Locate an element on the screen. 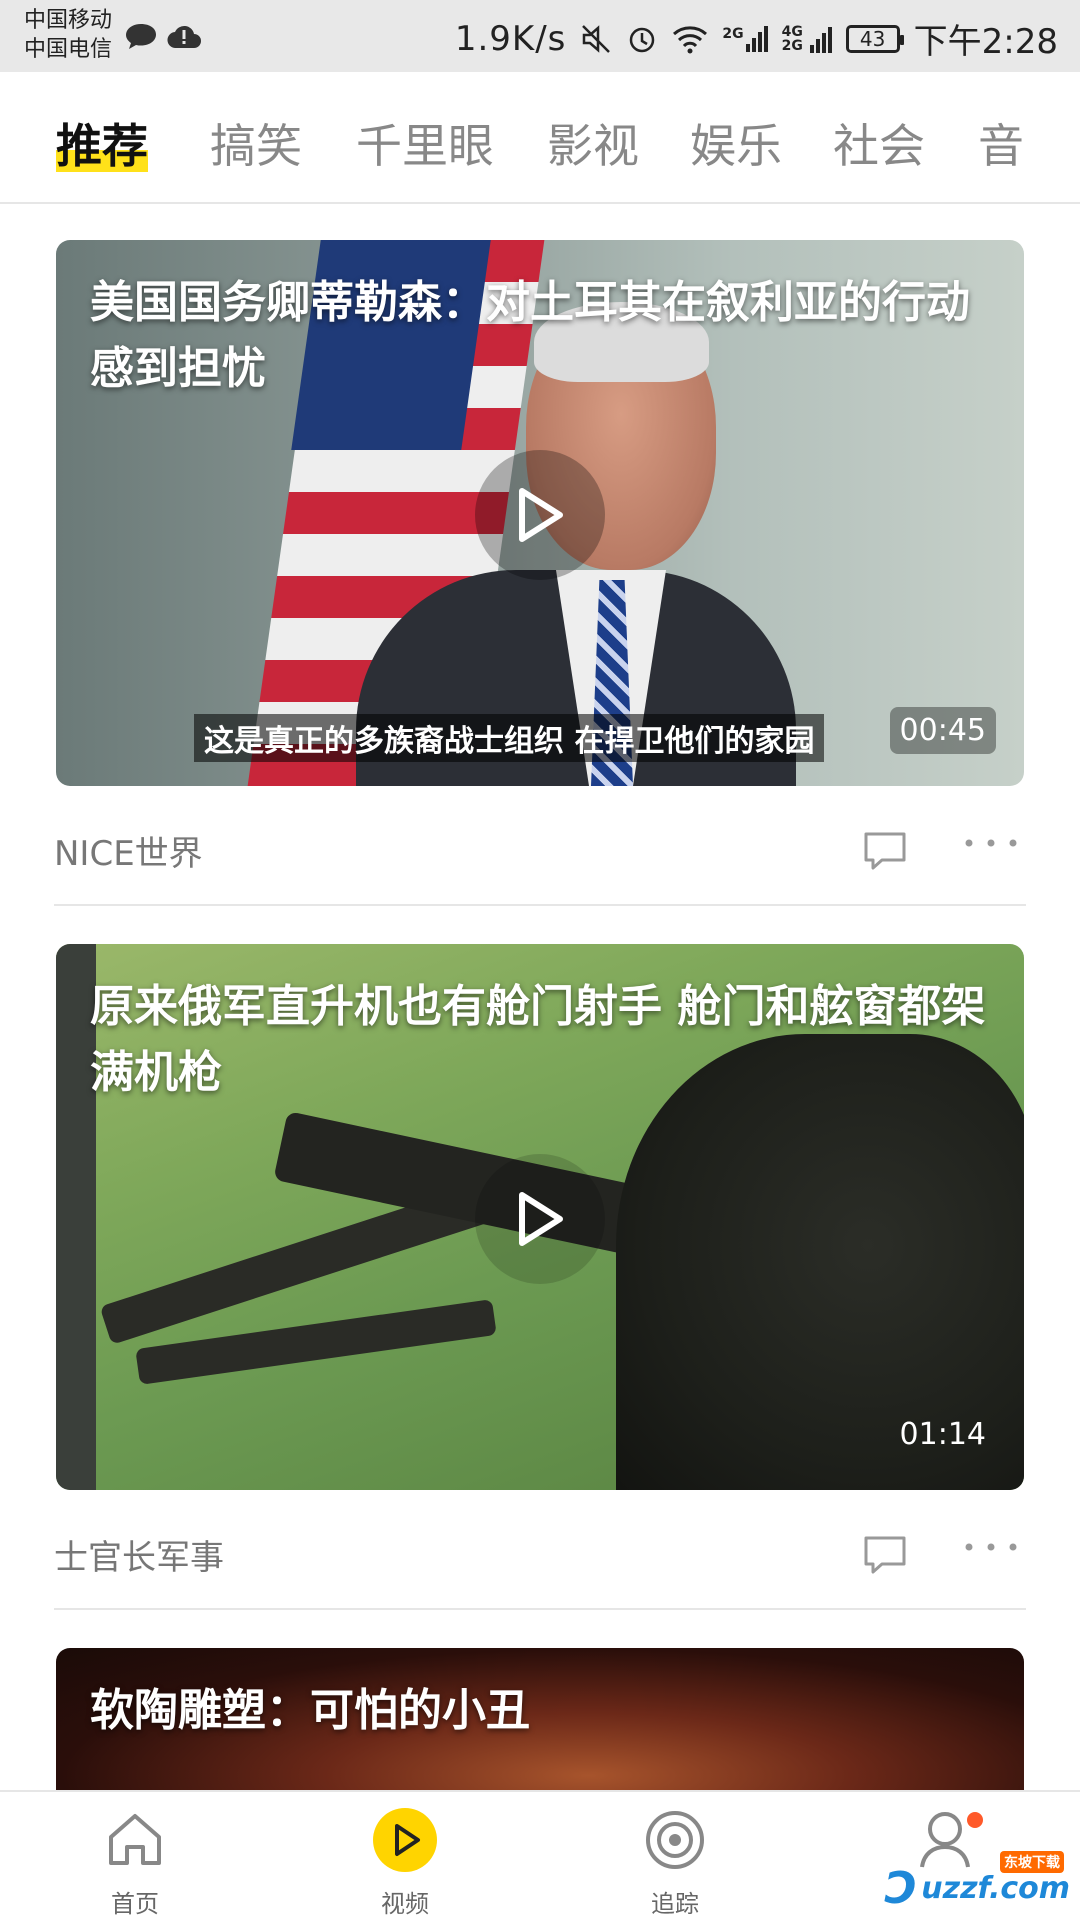  clock: 下午2:28 is located at coordinates (985, 42).